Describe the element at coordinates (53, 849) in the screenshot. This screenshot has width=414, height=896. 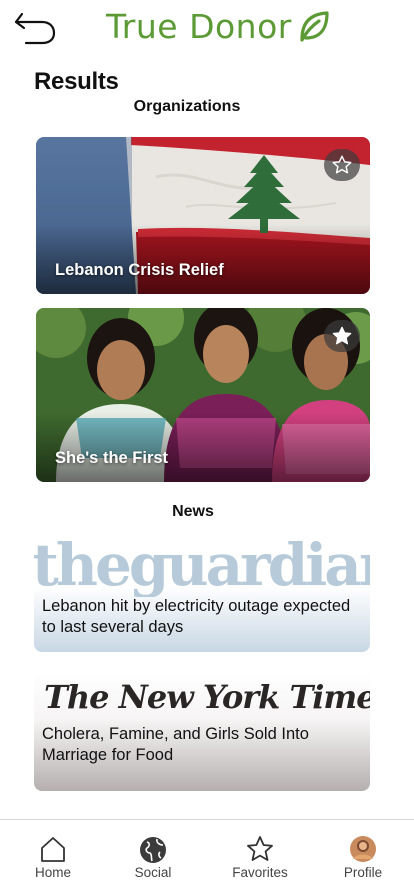
I see `home-icon` at that location.